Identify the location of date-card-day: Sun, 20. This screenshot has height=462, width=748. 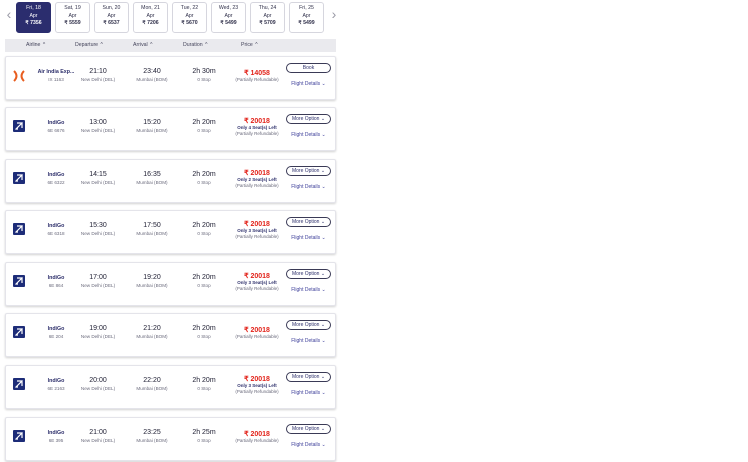
(111, 8).